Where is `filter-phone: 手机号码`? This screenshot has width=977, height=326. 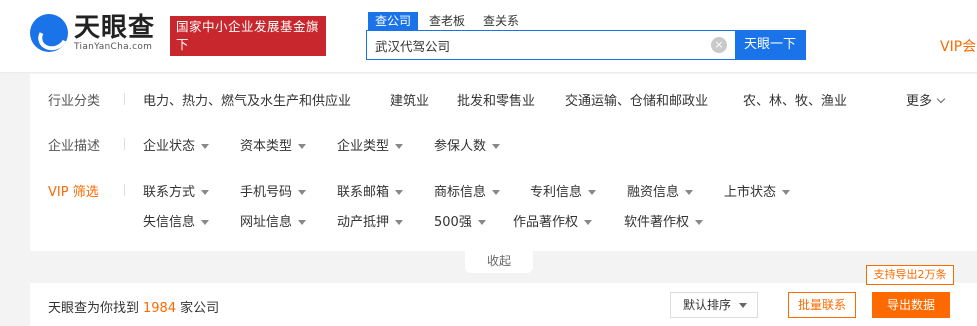 filter-phone: 手机号码 is located at coordinates (273, 190).